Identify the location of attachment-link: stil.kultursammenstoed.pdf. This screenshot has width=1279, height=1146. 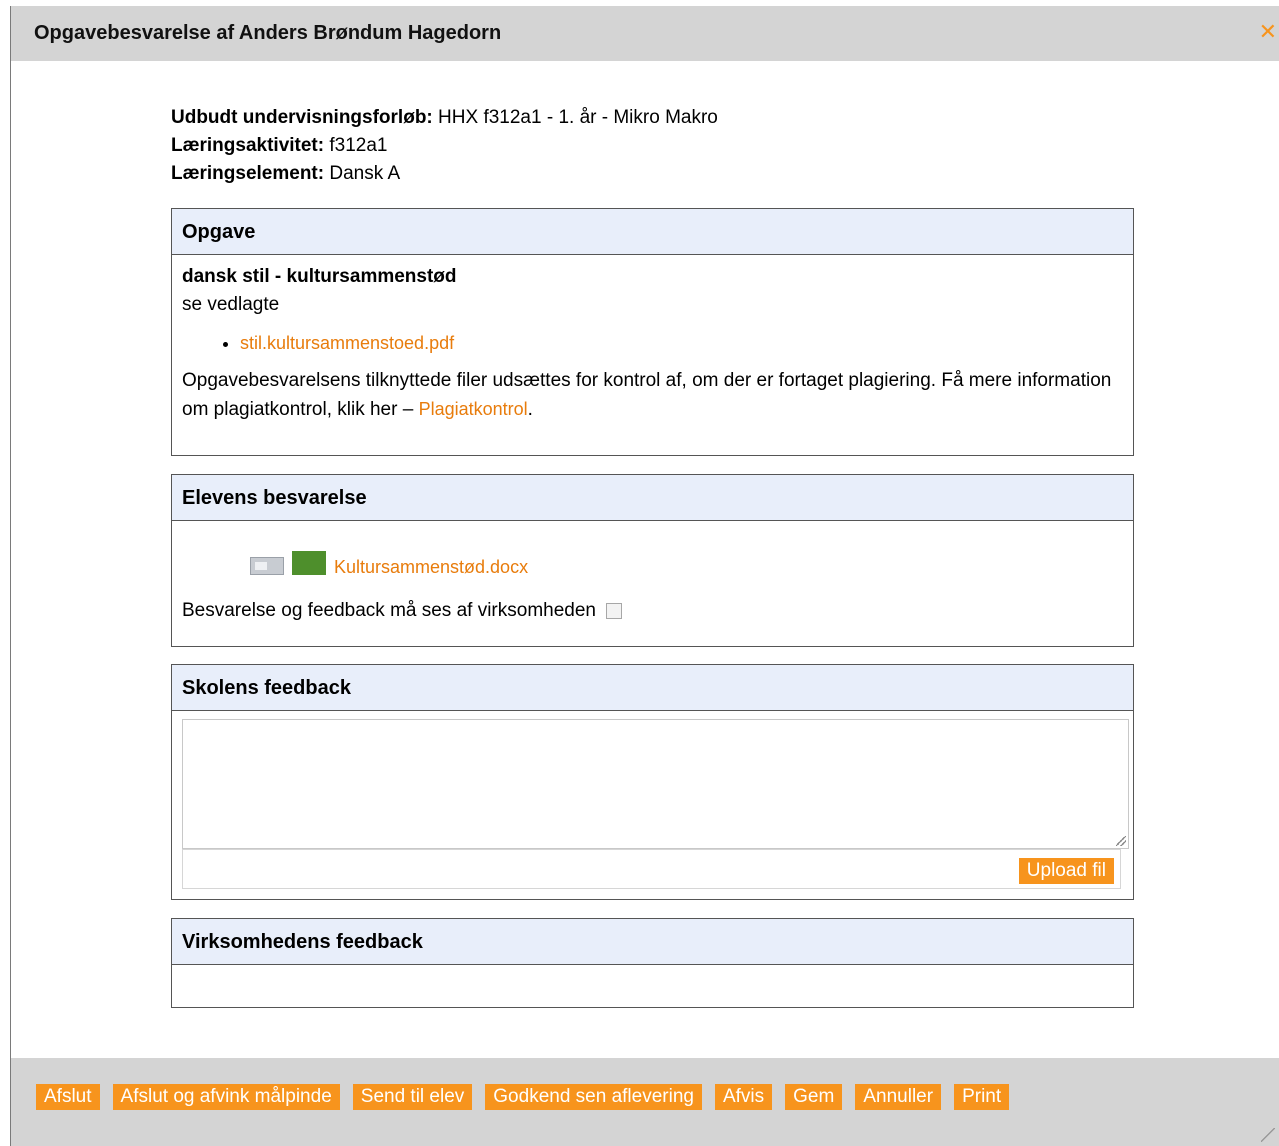
(347, 343).